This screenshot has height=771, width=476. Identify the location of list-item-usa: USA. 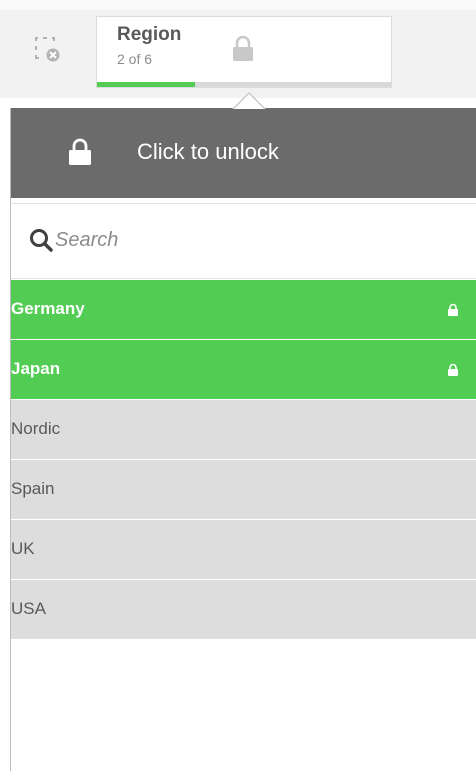
(243, 610).